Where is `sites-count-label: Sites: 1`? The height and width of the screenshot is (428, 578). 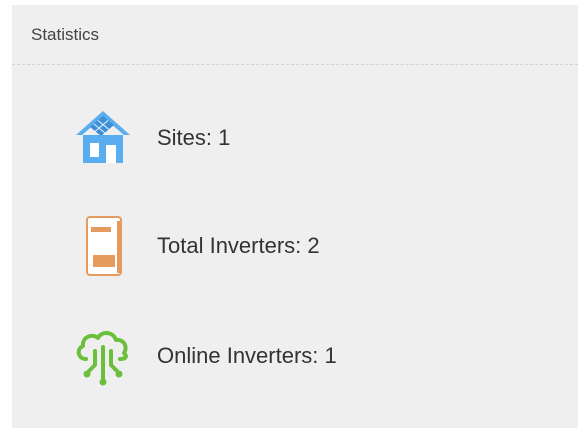
sites-count-label: Sites: 1 is located at coordinates (194, 137).